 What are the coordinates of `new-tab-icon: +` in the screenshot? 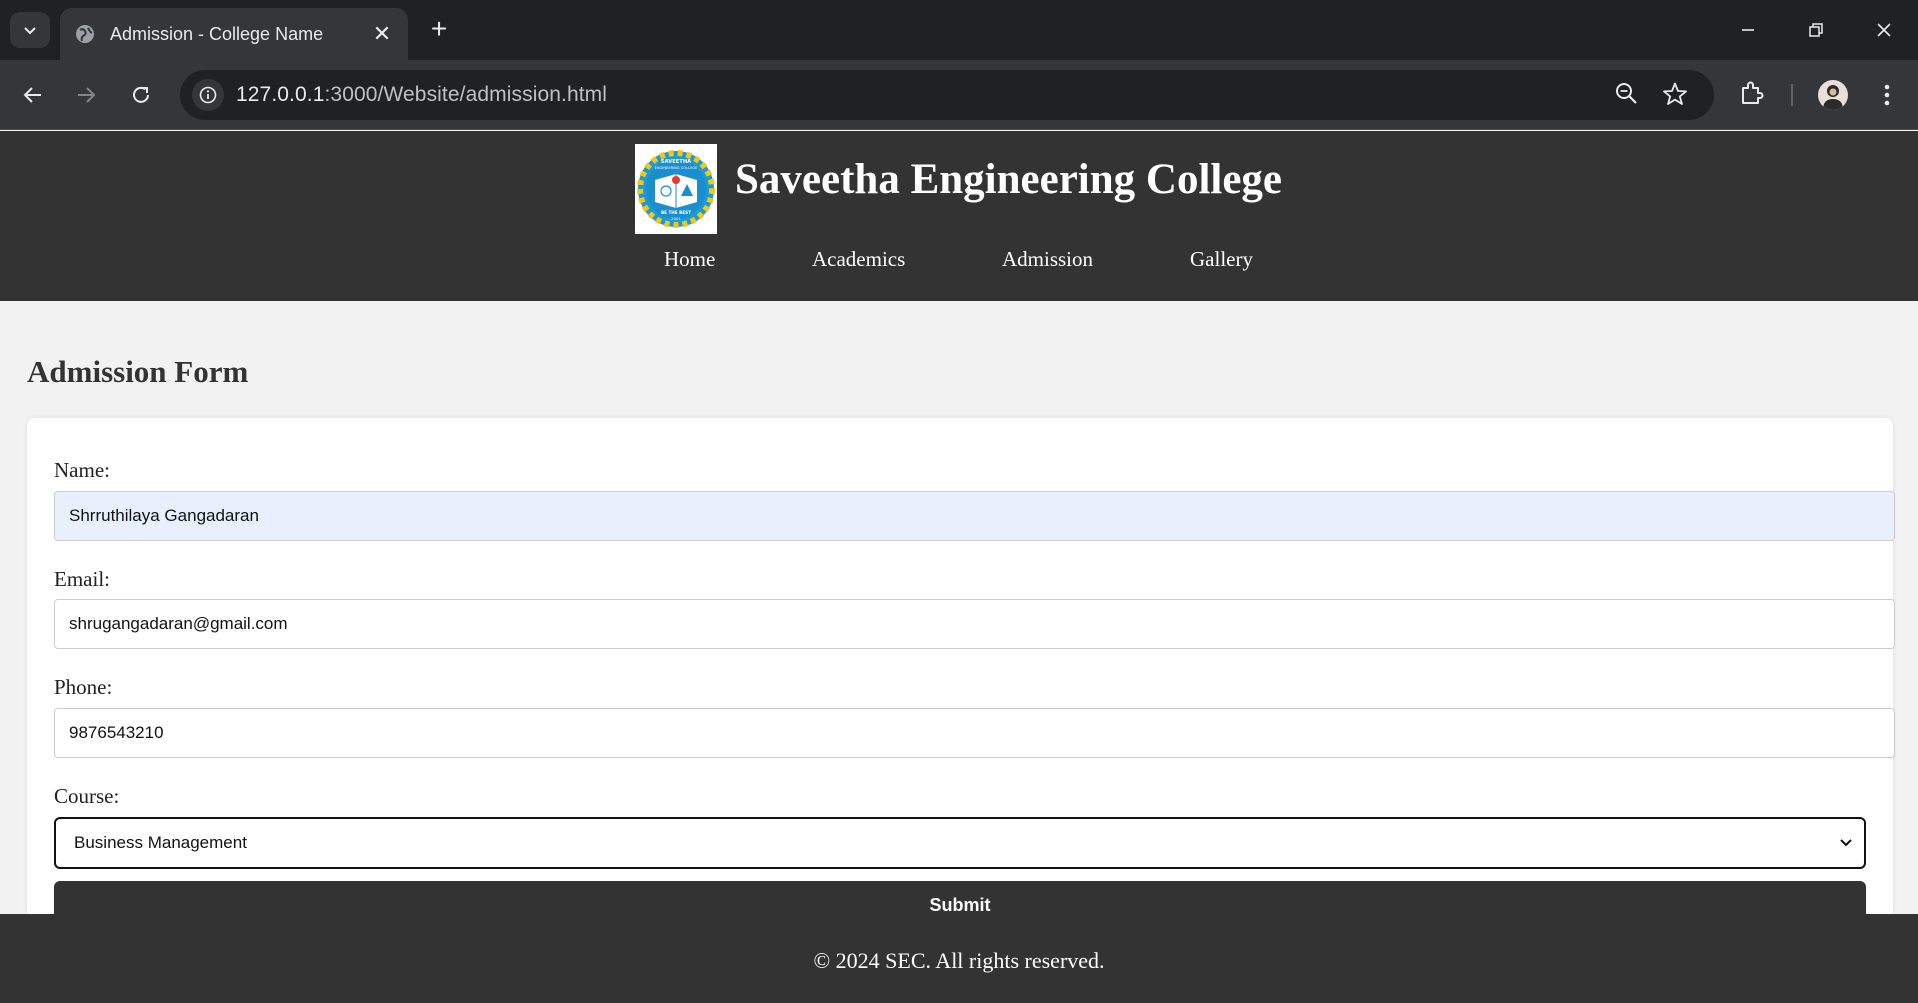 It's located at (439, 29).